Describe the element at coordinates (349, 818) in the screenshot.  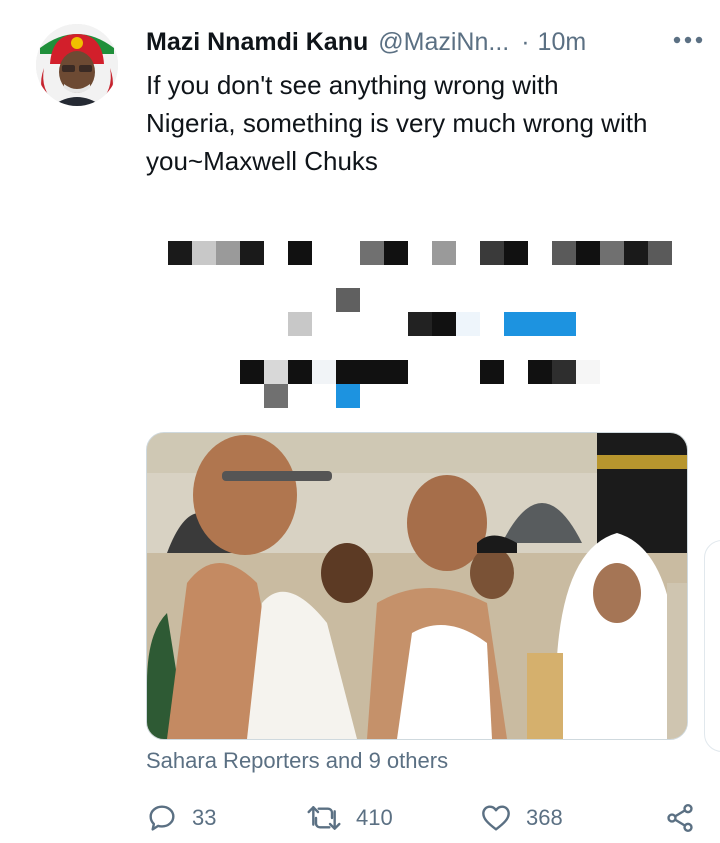
I see `retweet-button: 410` at that location.